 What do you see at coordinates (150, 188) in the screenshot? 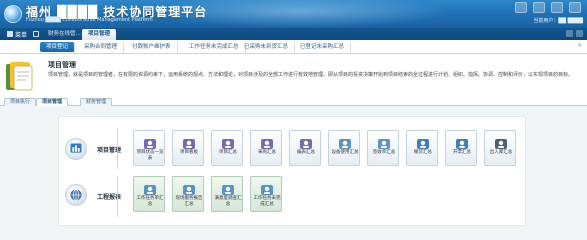
I see `task-icon` at bounding box center [150, 188].